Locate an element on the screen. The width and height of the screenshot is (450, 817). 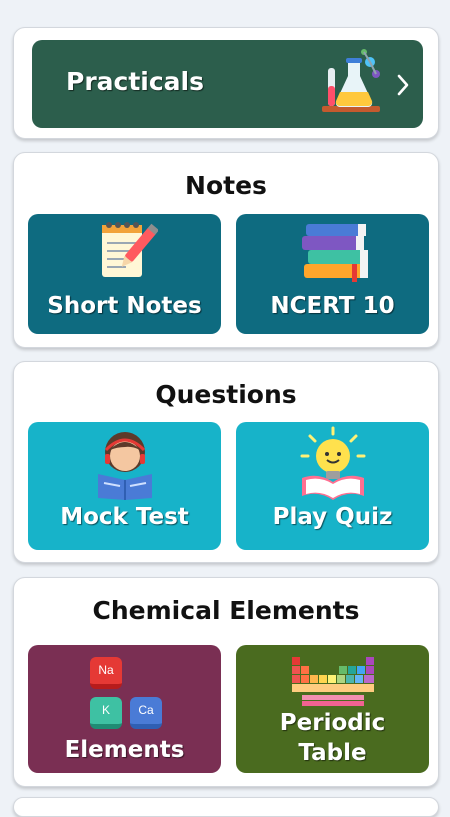
short-notes-button: Short Notes is located at coordinates (124, 274).